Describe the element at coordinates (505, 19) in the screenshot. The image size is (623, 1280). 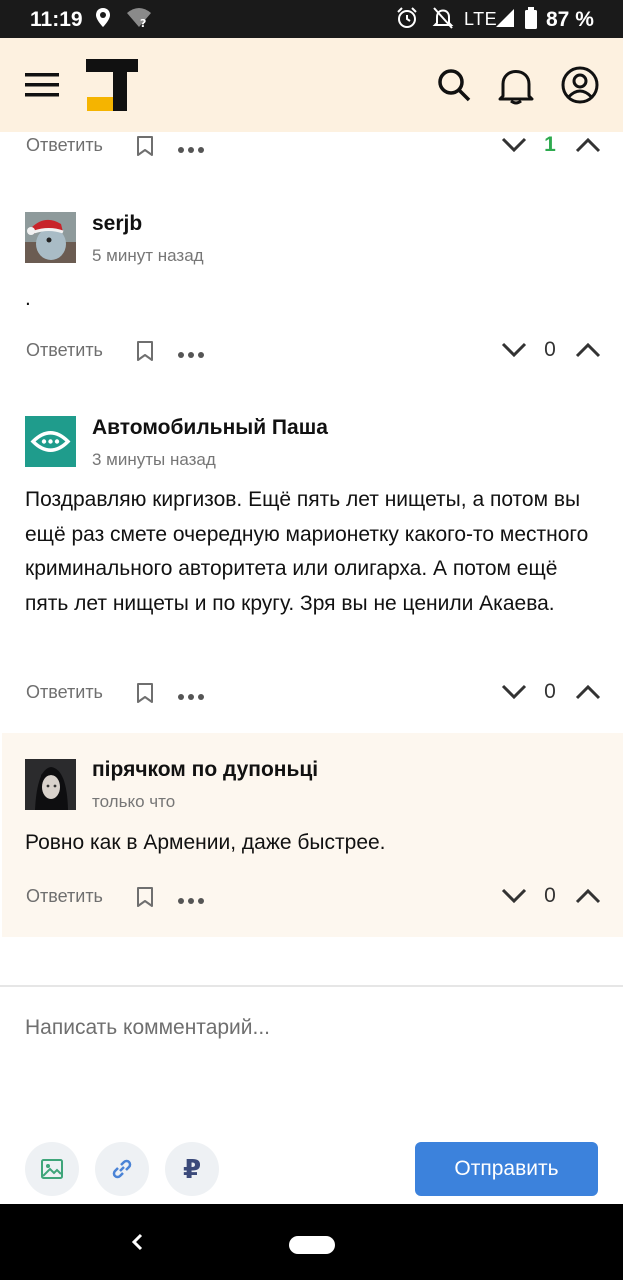
I see `signal-icon` at that location.